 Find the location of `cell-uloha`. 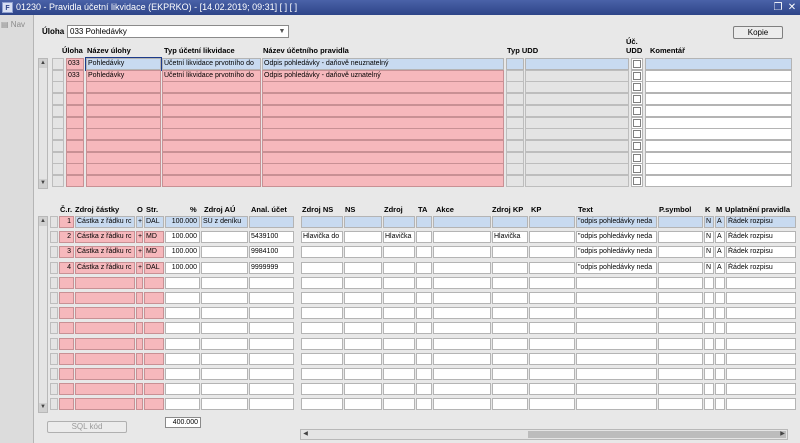

cell-uloha is located at coordinates (75, 181).